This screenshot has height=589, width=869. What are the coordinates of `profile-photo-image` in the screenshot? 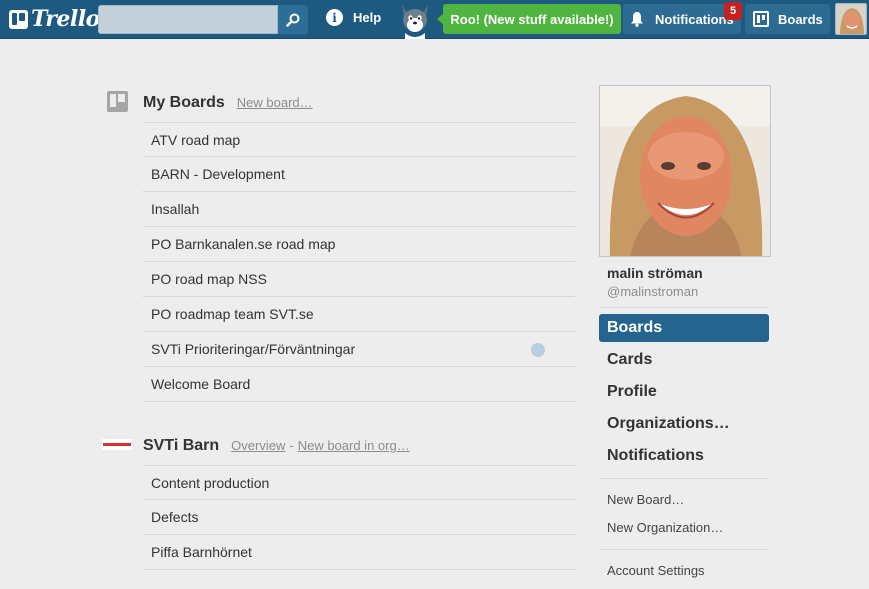 It's located at (685, 171).